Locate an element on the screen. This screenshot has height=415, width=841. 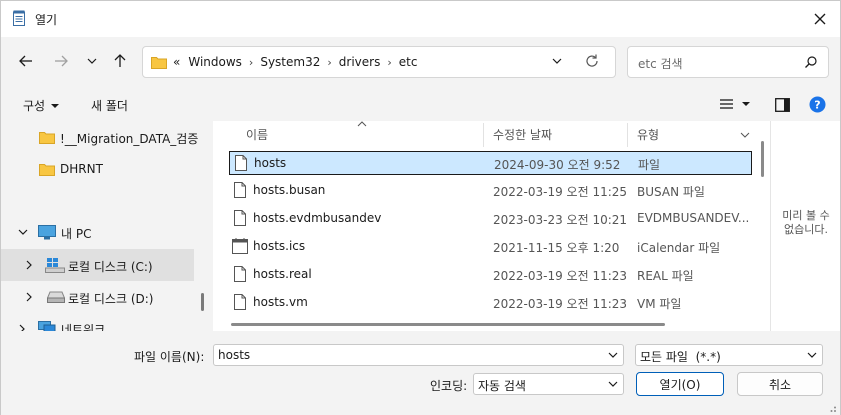
search-placeholder: etc 검색 is located at coordinates (660, 64).